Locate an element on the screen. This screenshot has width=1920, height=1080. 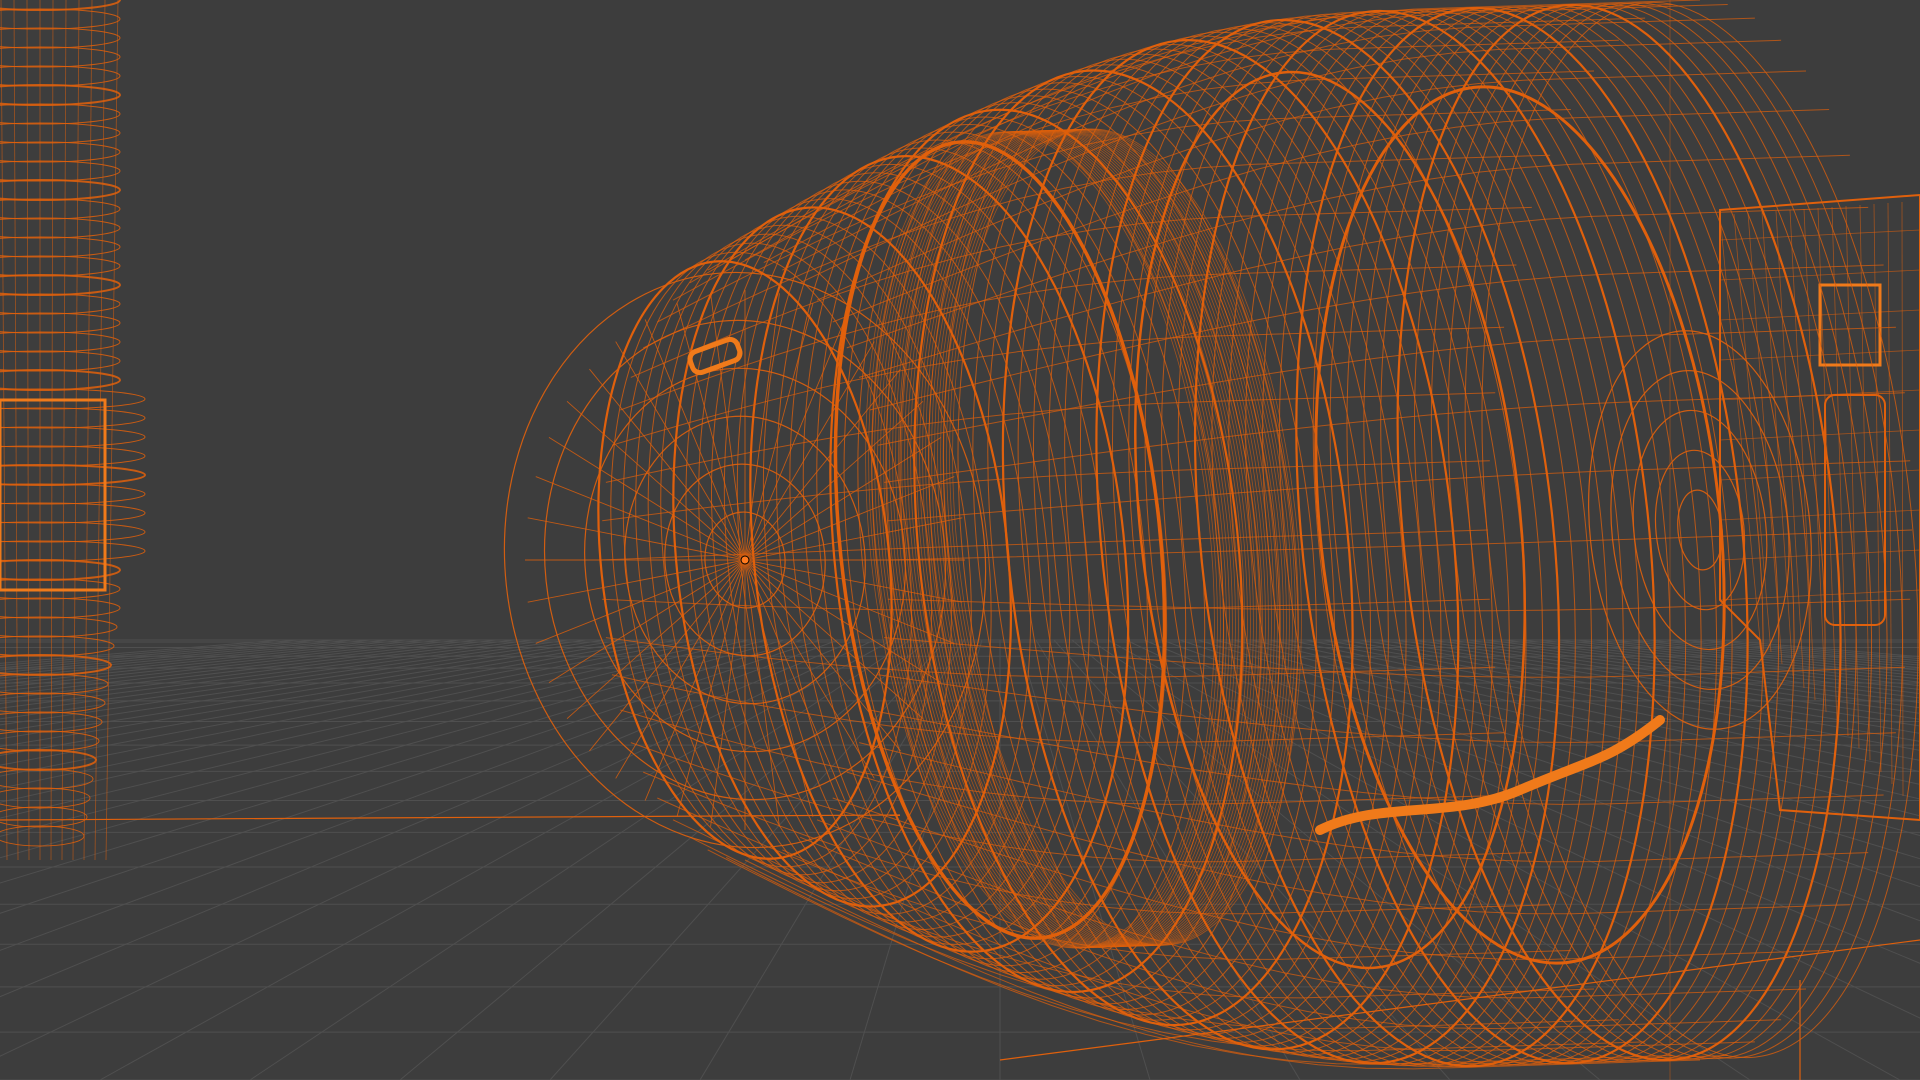
origin-point is located at coordinates (745, 560).